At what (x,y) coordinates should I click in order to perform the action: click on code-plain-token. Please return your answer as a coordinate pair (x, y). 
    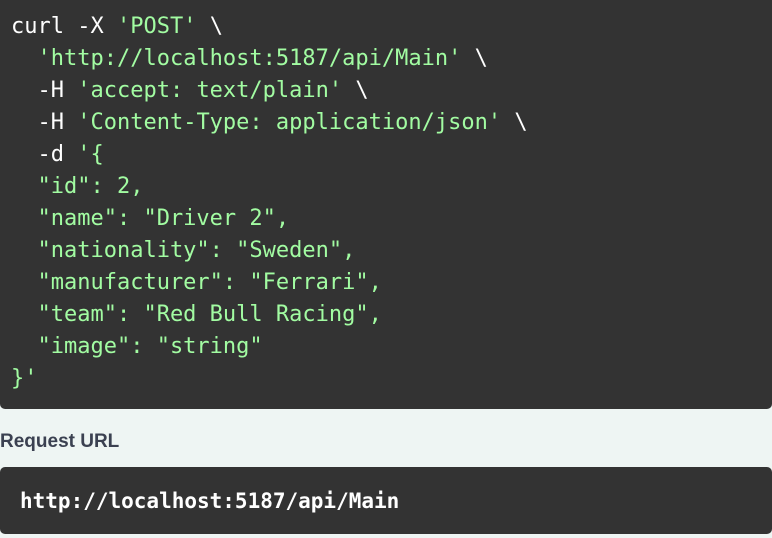
    Looking at the image, I should click on (24, 58).